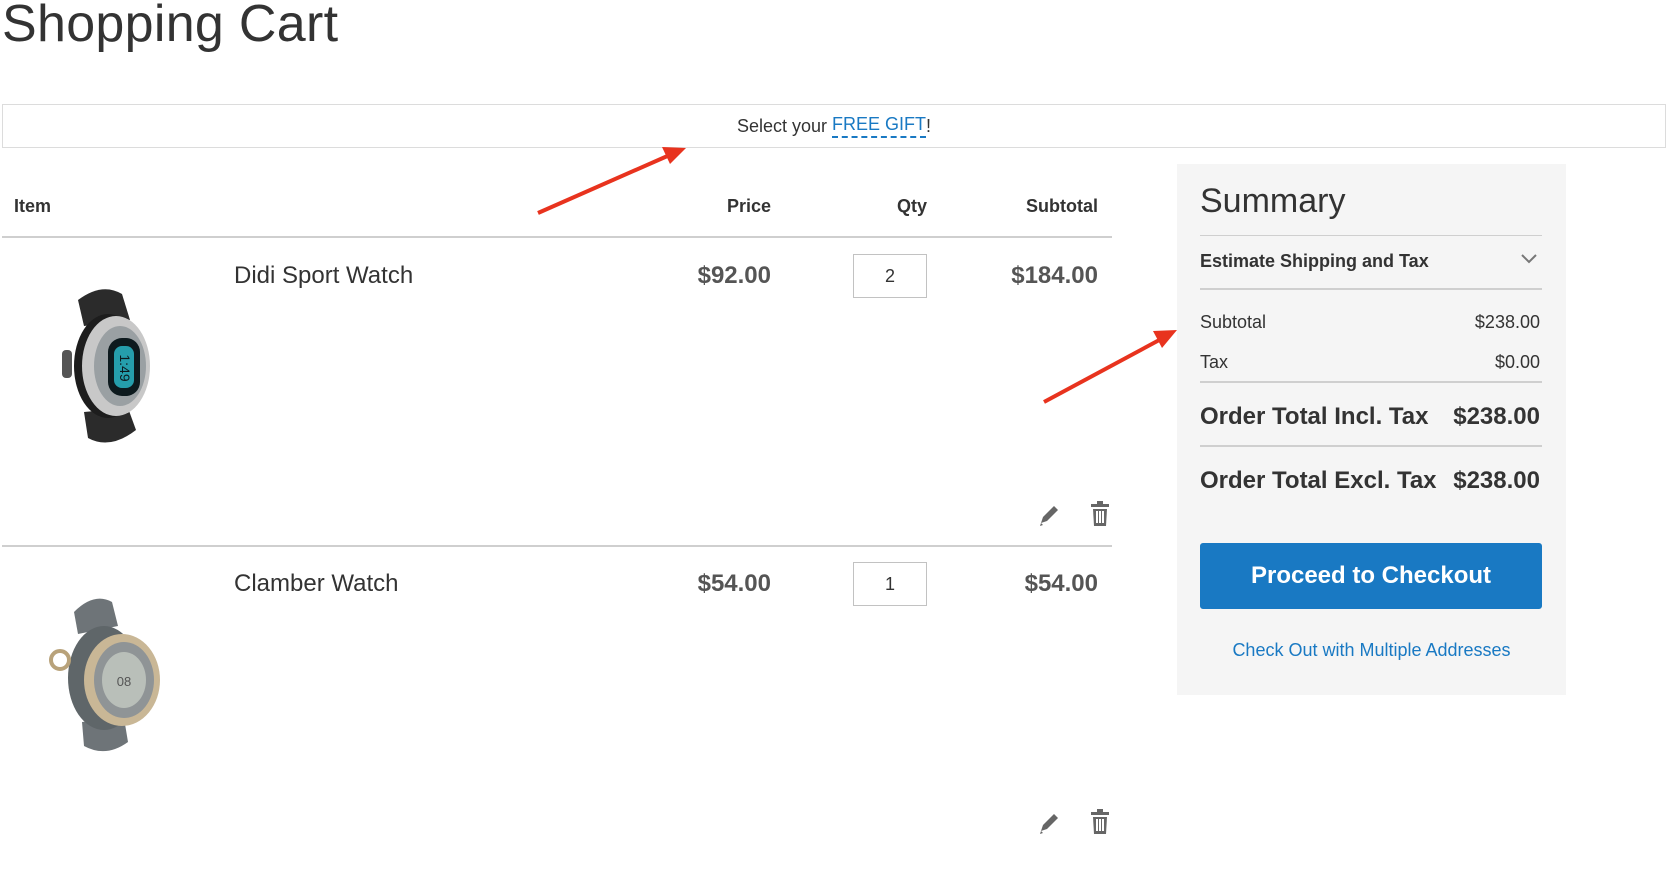 The height and width of the screenshot is (891, 1670). What do you see at coordinates (1318, 480) in the screenshot?
I see `order-total-excl-tax-label: Order Total Excl. Tax` at bounding box center [1318, 480].